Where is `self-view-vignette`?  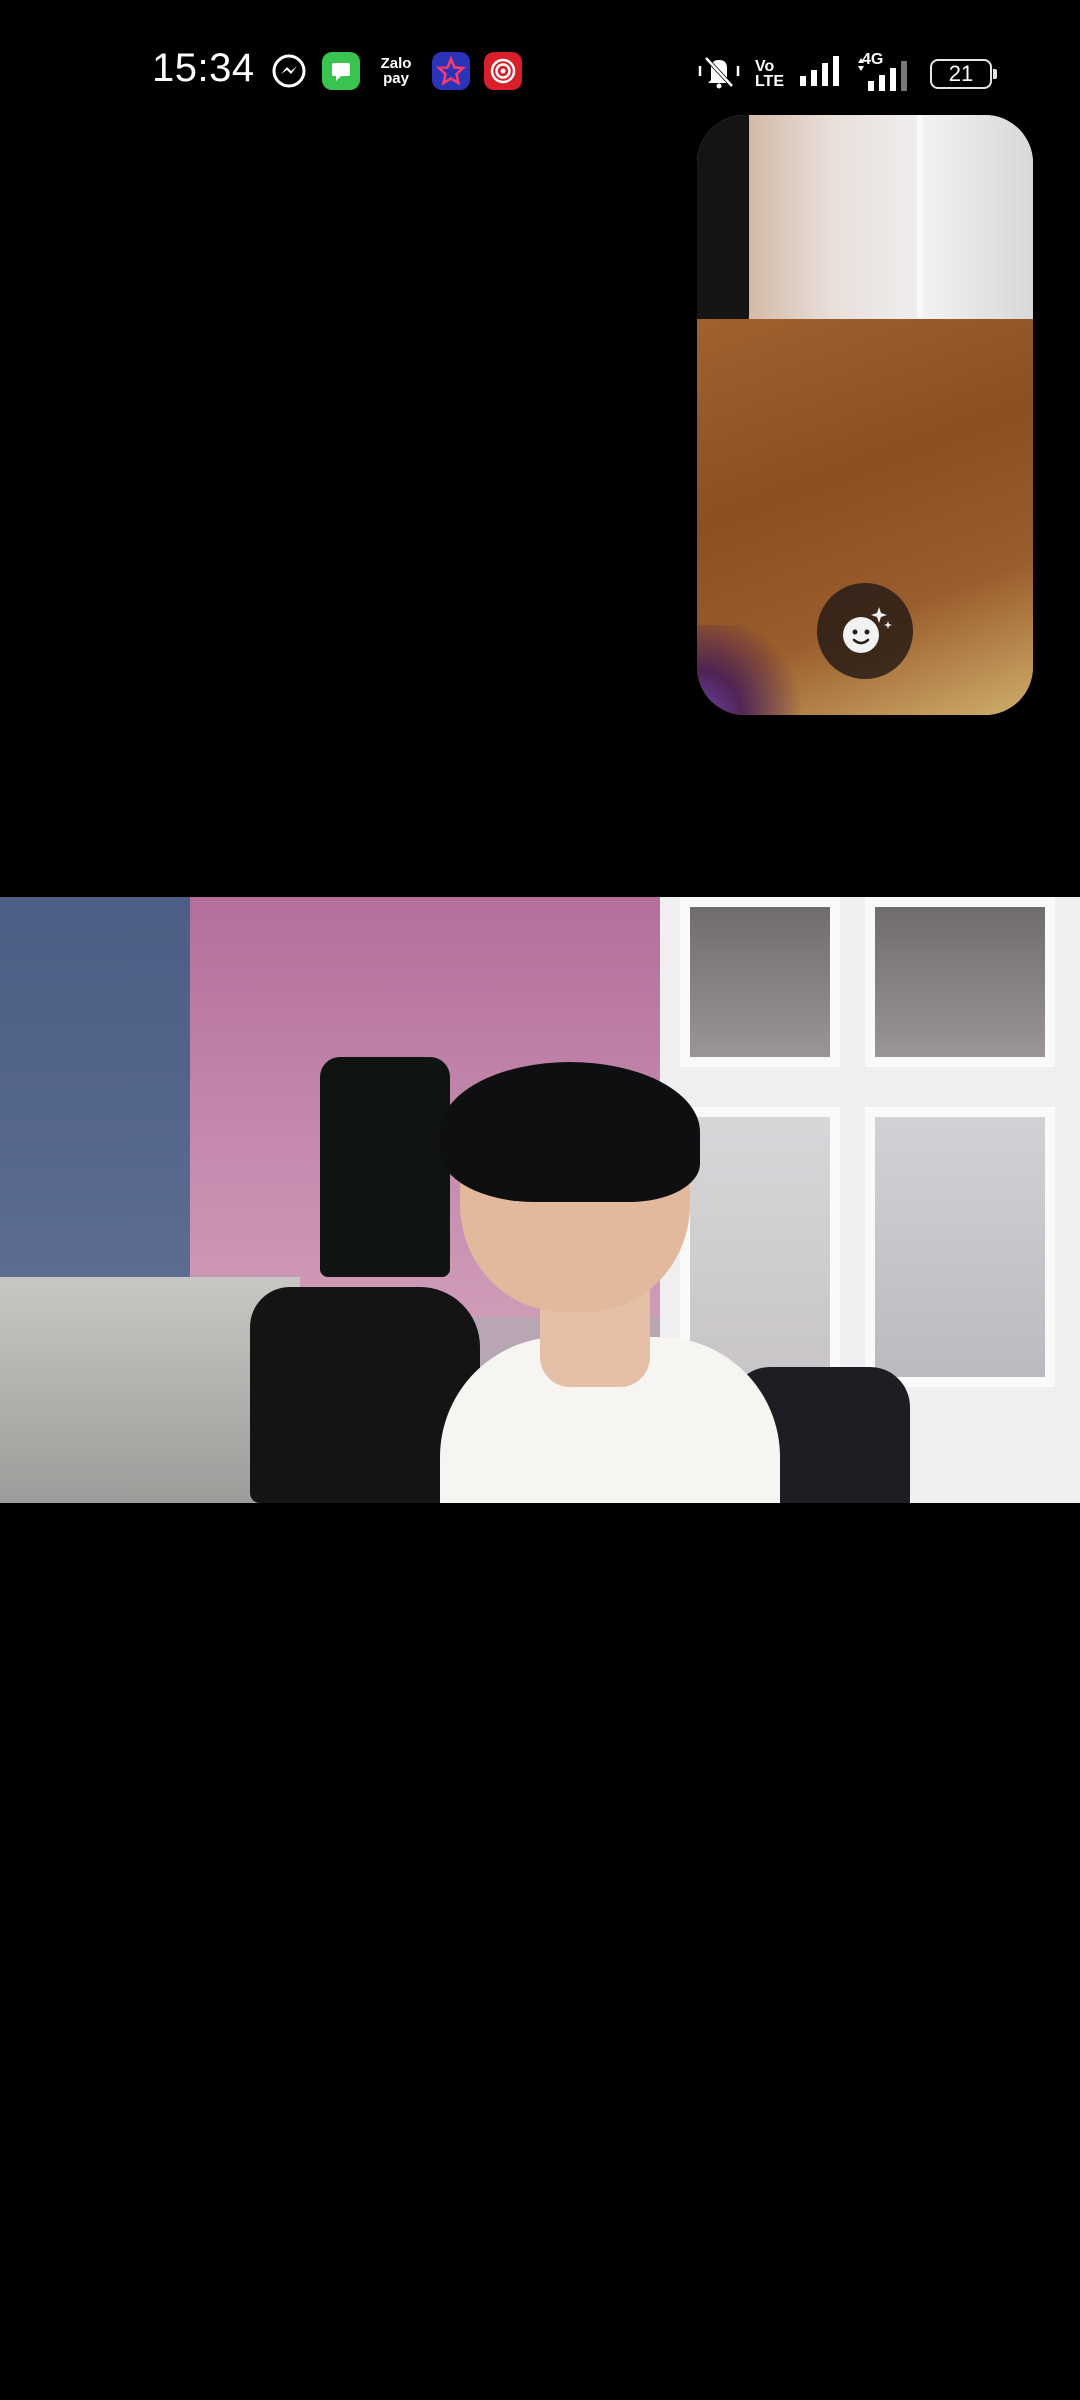
self-view-vignette is located at coordinates (757, 670).